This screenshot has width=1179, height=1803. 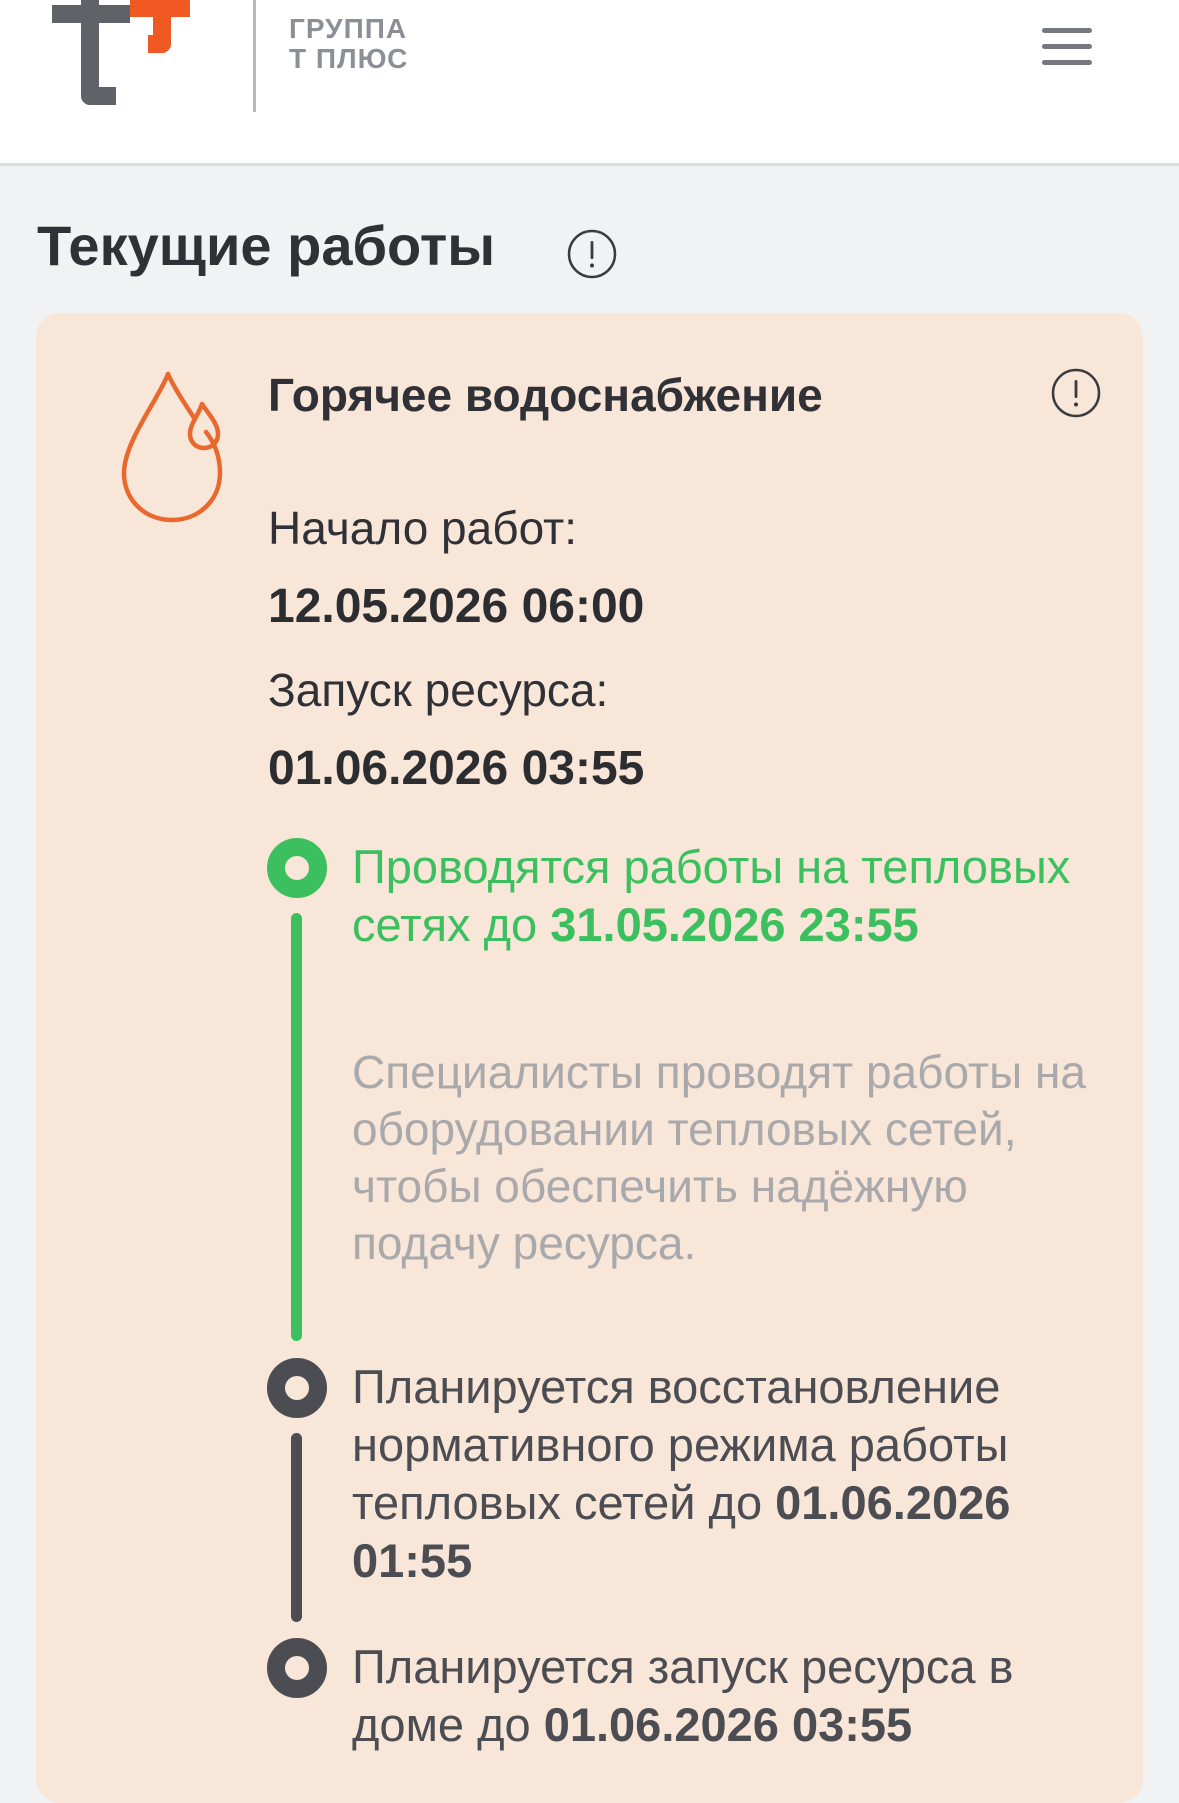 I want to click on t-plus-logo, so click(x=139, y=58).